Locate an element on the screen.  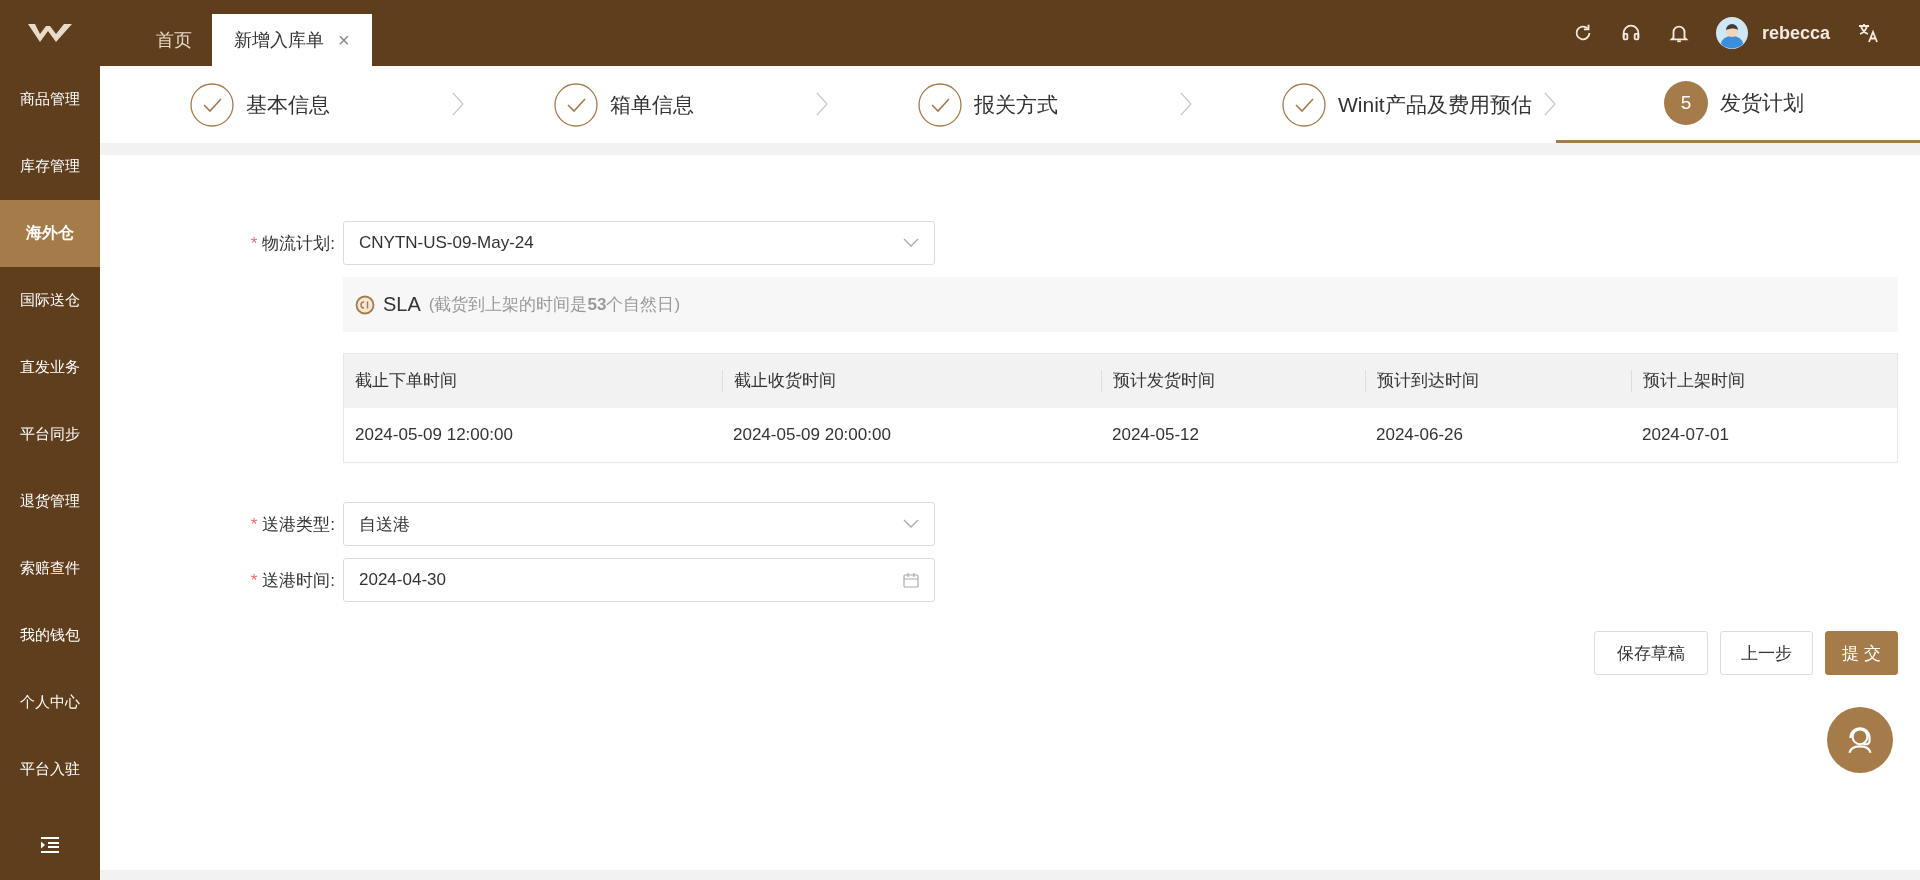
field-label: * 送港类型: is located at coordinates (292, 524).